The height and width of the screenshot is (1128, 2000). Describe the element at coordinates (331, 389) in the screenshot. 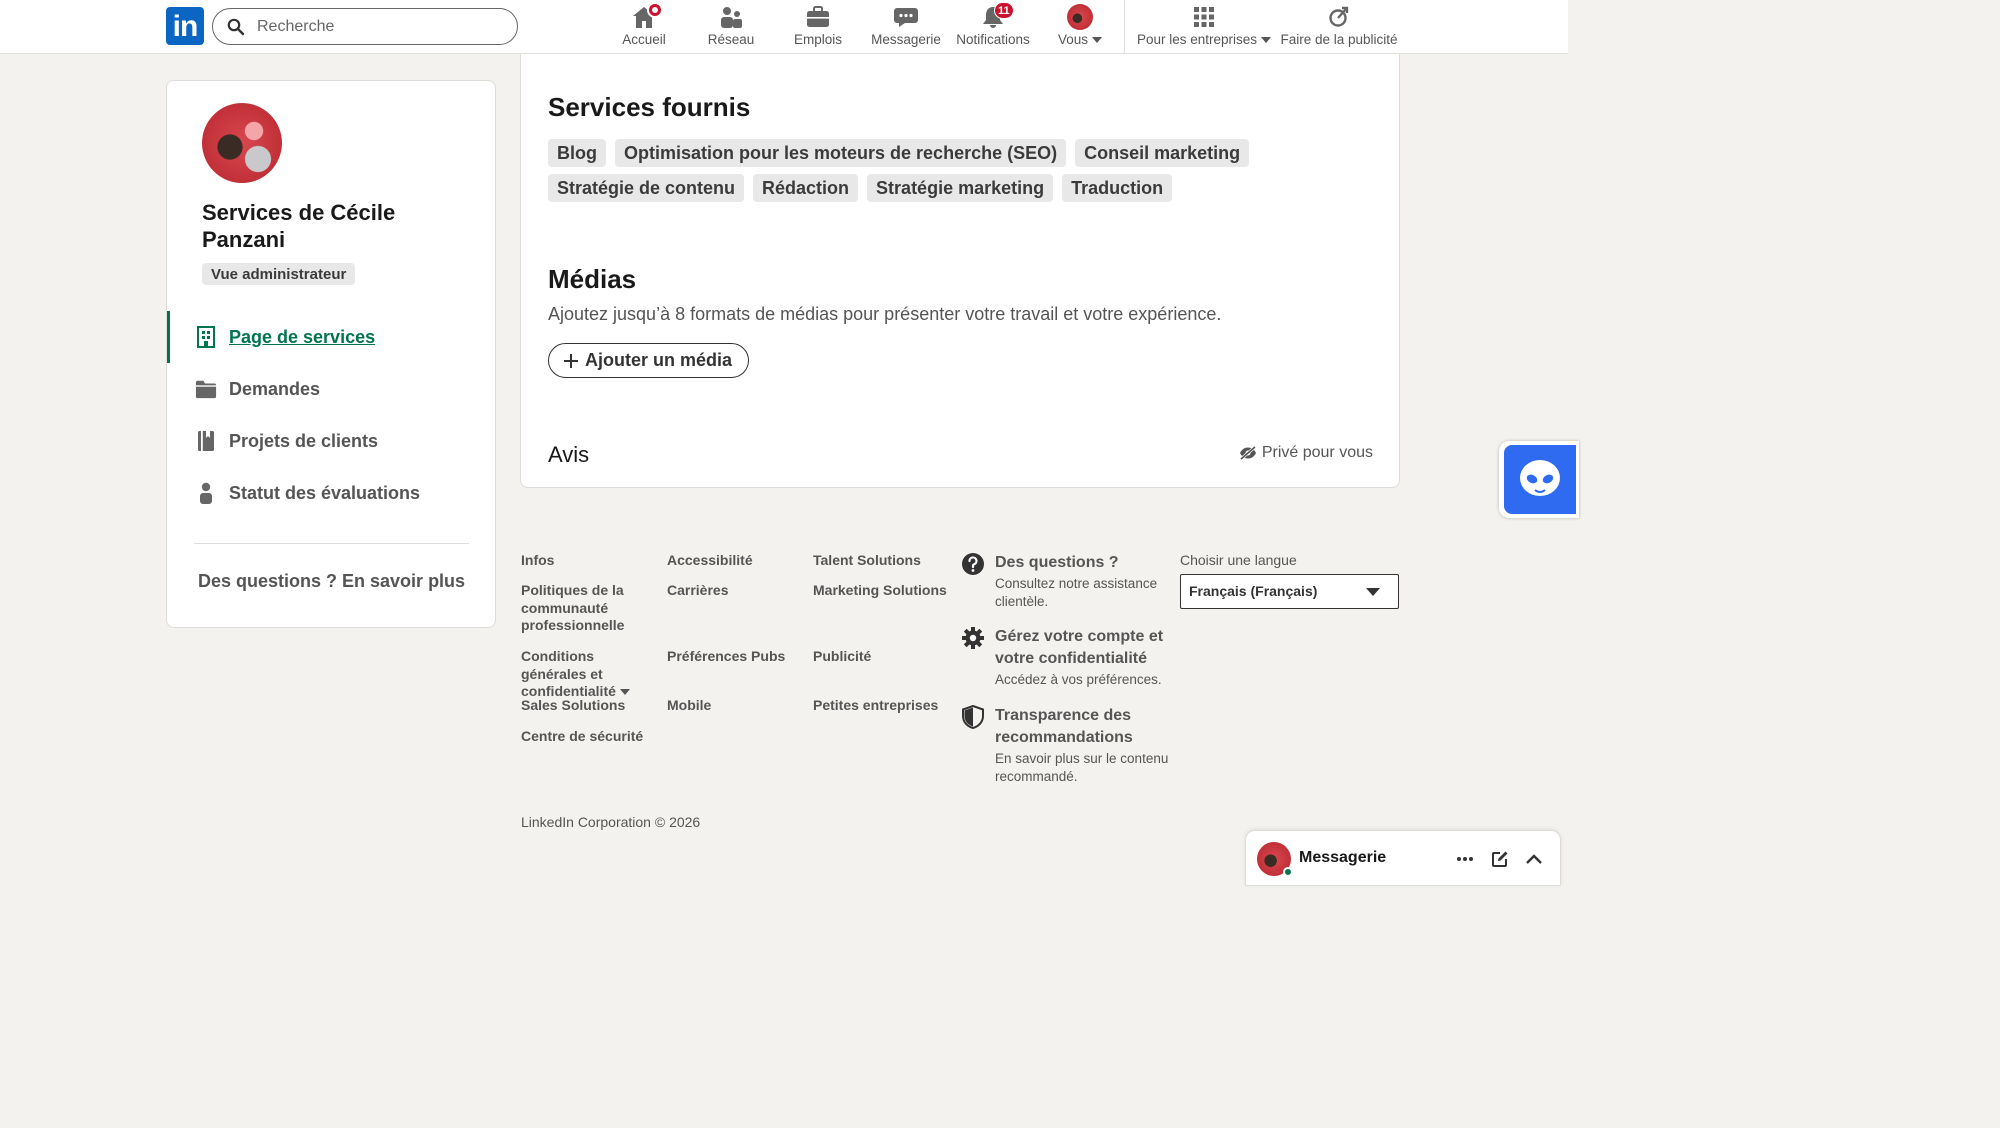

I see `sidebar-item-requests: Demandes` at that location.